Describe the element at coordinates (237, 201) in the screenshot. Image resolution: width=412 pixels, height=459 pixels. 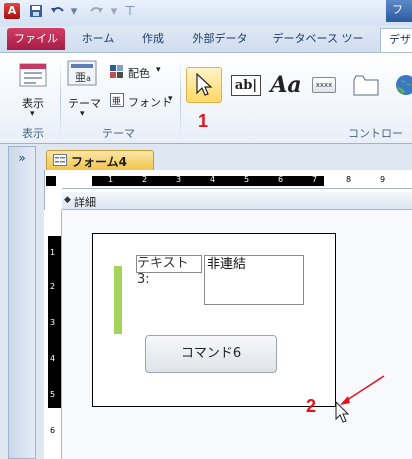
I see `detail-section-header: ◆ 詳細` at that location.